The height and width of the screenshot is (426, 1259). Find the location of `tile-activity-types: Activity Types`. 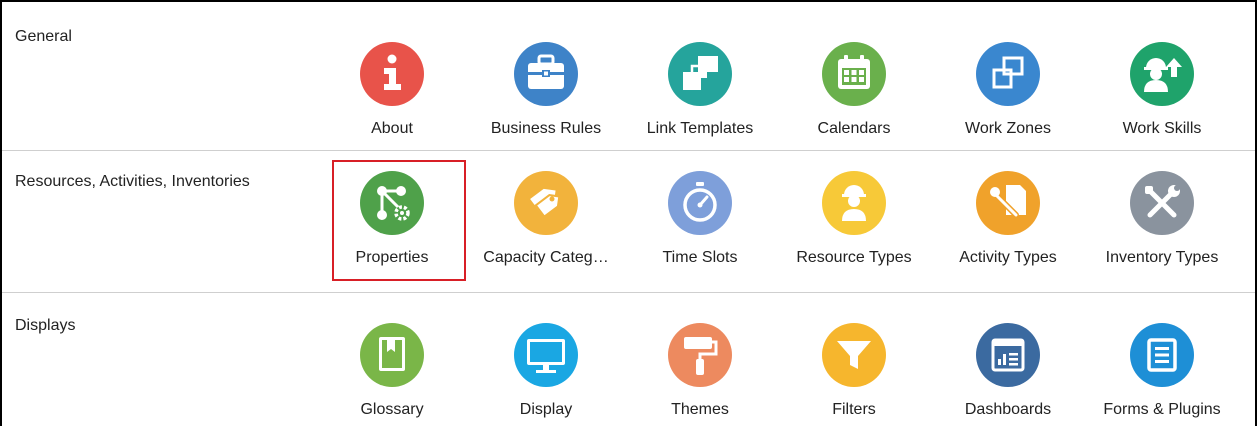

tile-activity-types: Activity Types is located at coordinates (1008, 219).